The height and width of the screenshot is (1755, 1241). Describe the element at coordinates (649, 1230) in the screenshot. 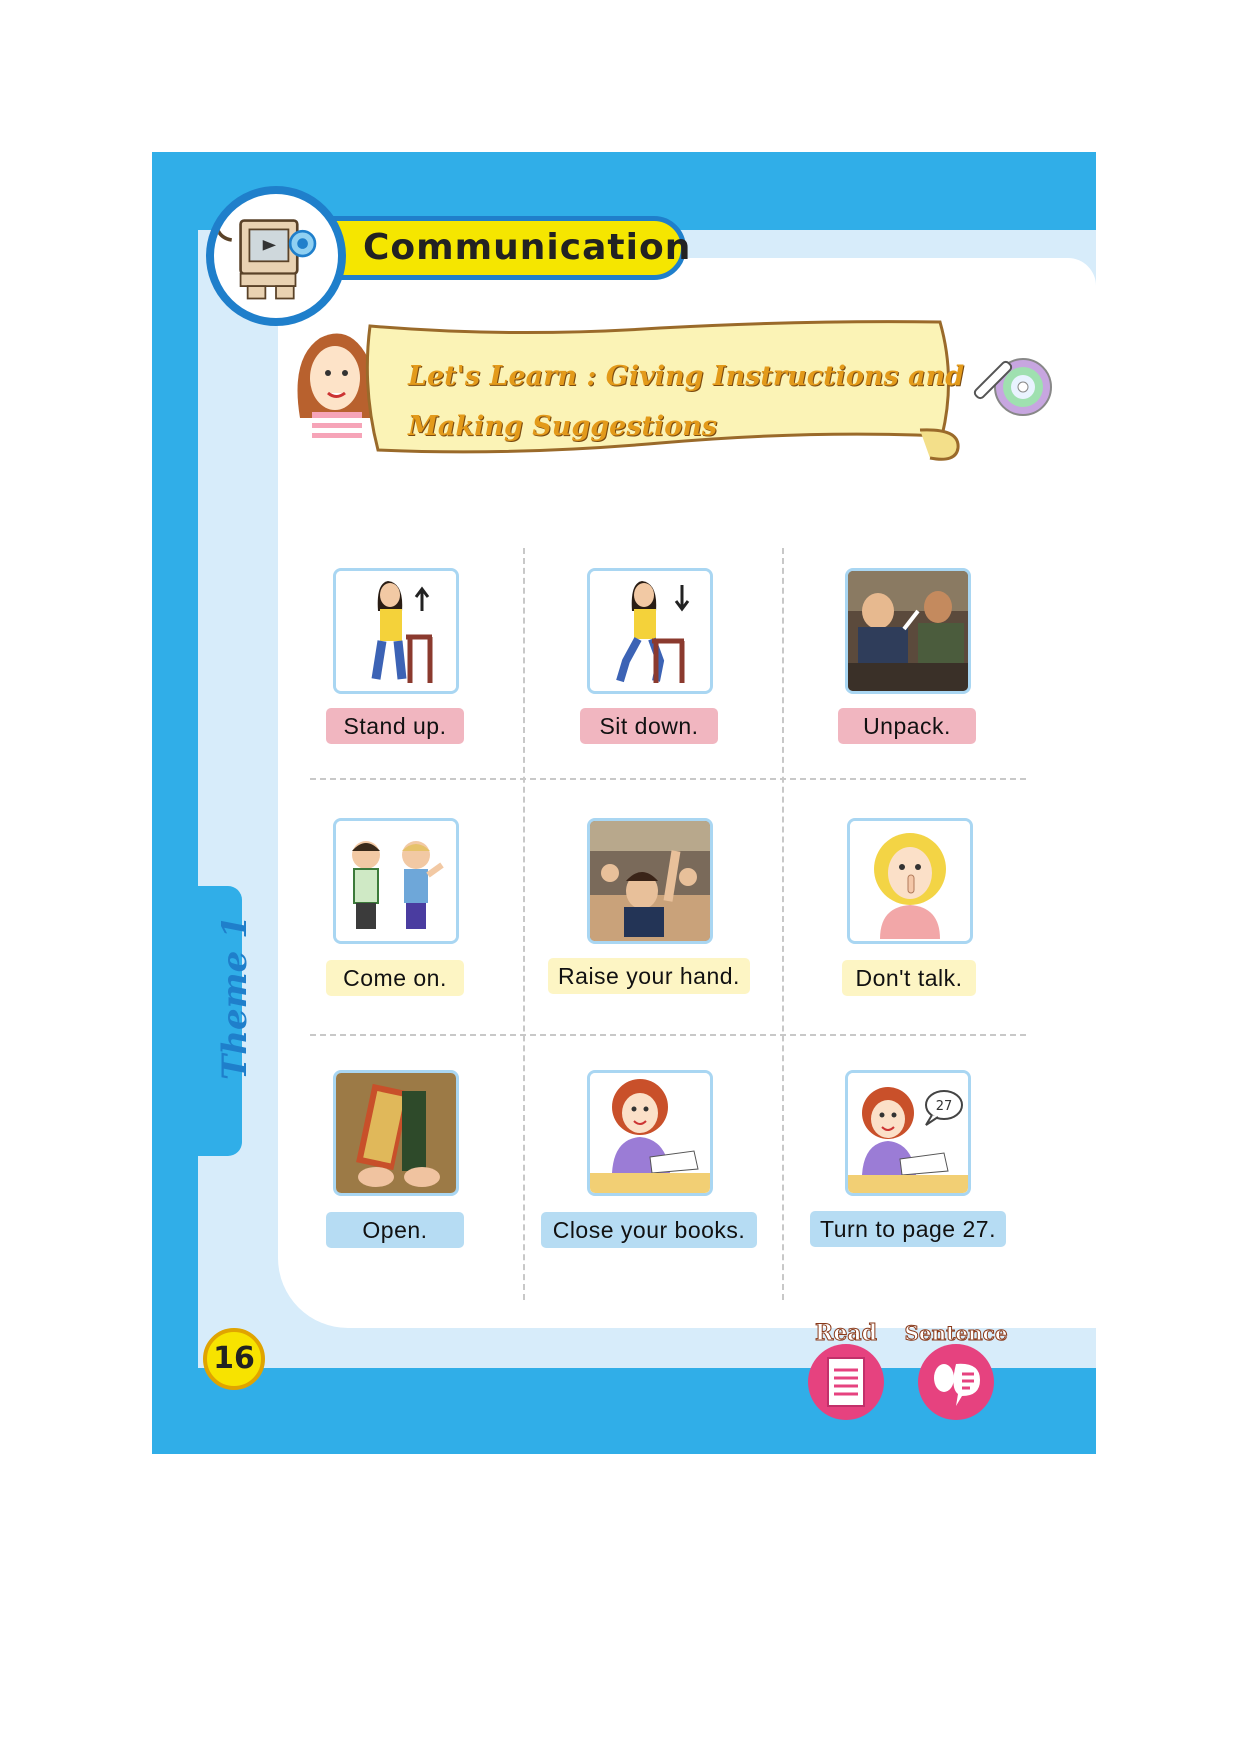

I see `caption-close-your-books: Close your books.` at that location.